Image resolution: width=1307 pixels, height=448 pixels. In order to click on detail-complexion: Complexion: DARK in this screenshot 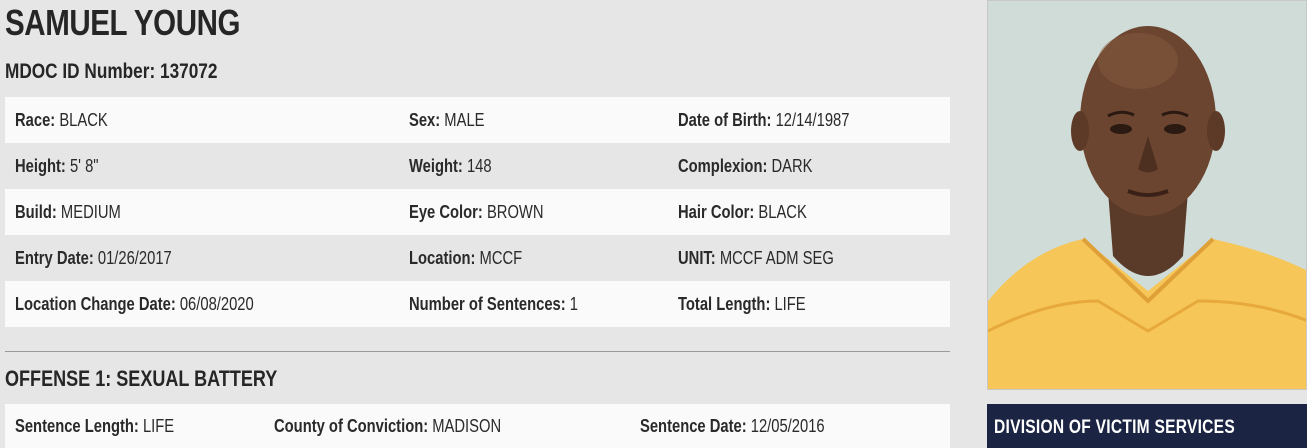, I will do `click(760, 166)`.